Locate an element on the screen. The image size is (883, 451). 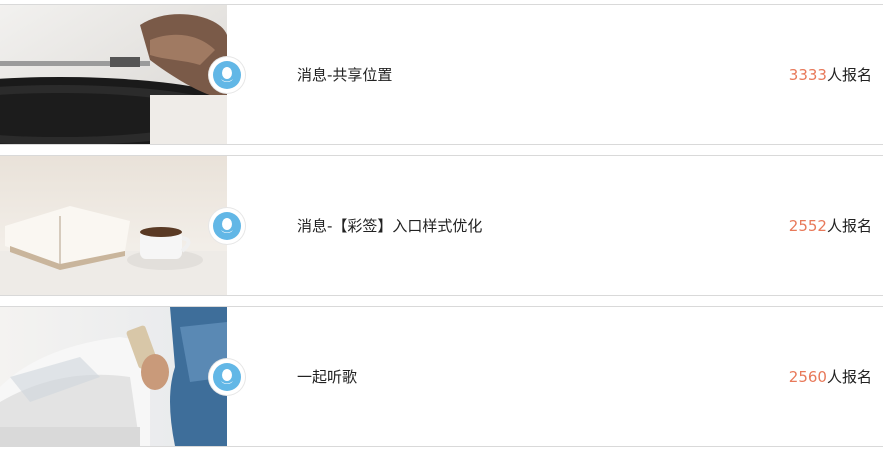
count-number: 2552 is located at coordinates (807, 226).